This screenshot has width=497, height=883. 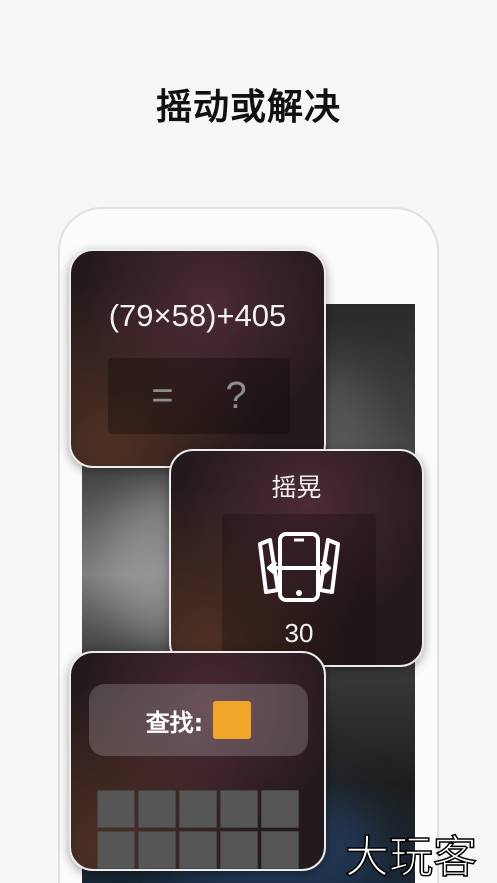 What do you see at coordinates (299, 633) in the screenshot?
I see `shake-counter: 30` at bounding box center [299, 633].